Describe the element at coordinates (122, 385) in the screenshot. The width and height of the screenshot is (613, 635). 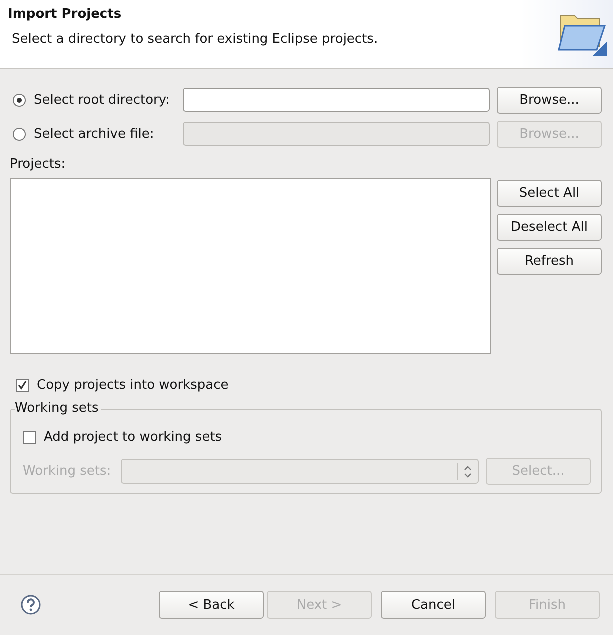
I see `checkbox: Copy projects into workspace` at that location.